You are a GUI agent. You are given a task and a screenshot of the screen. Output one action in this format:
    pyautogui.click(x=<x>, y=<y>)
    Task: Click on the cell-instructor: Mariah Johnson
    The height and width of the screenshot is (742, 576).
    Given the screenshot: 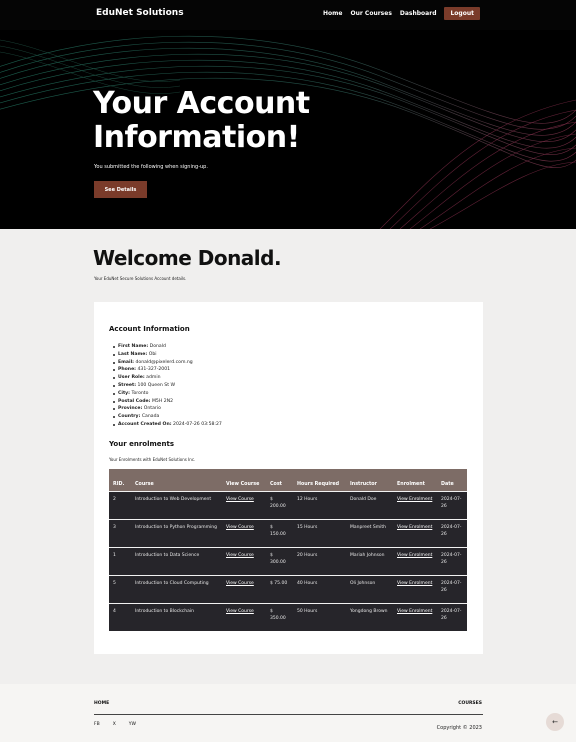 What is the action you would take?
    pyautogui.click(x=369, y=560)
    